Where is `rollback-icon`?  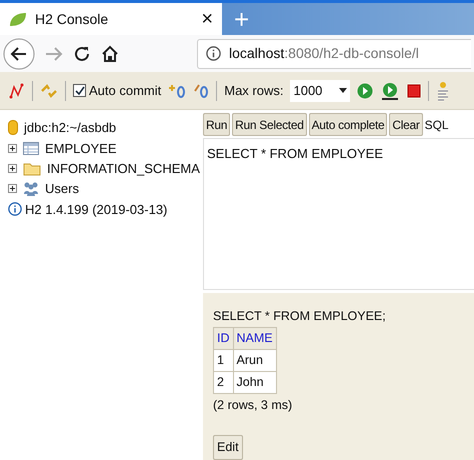
rollback-icon is located at coordinates (201, 91).